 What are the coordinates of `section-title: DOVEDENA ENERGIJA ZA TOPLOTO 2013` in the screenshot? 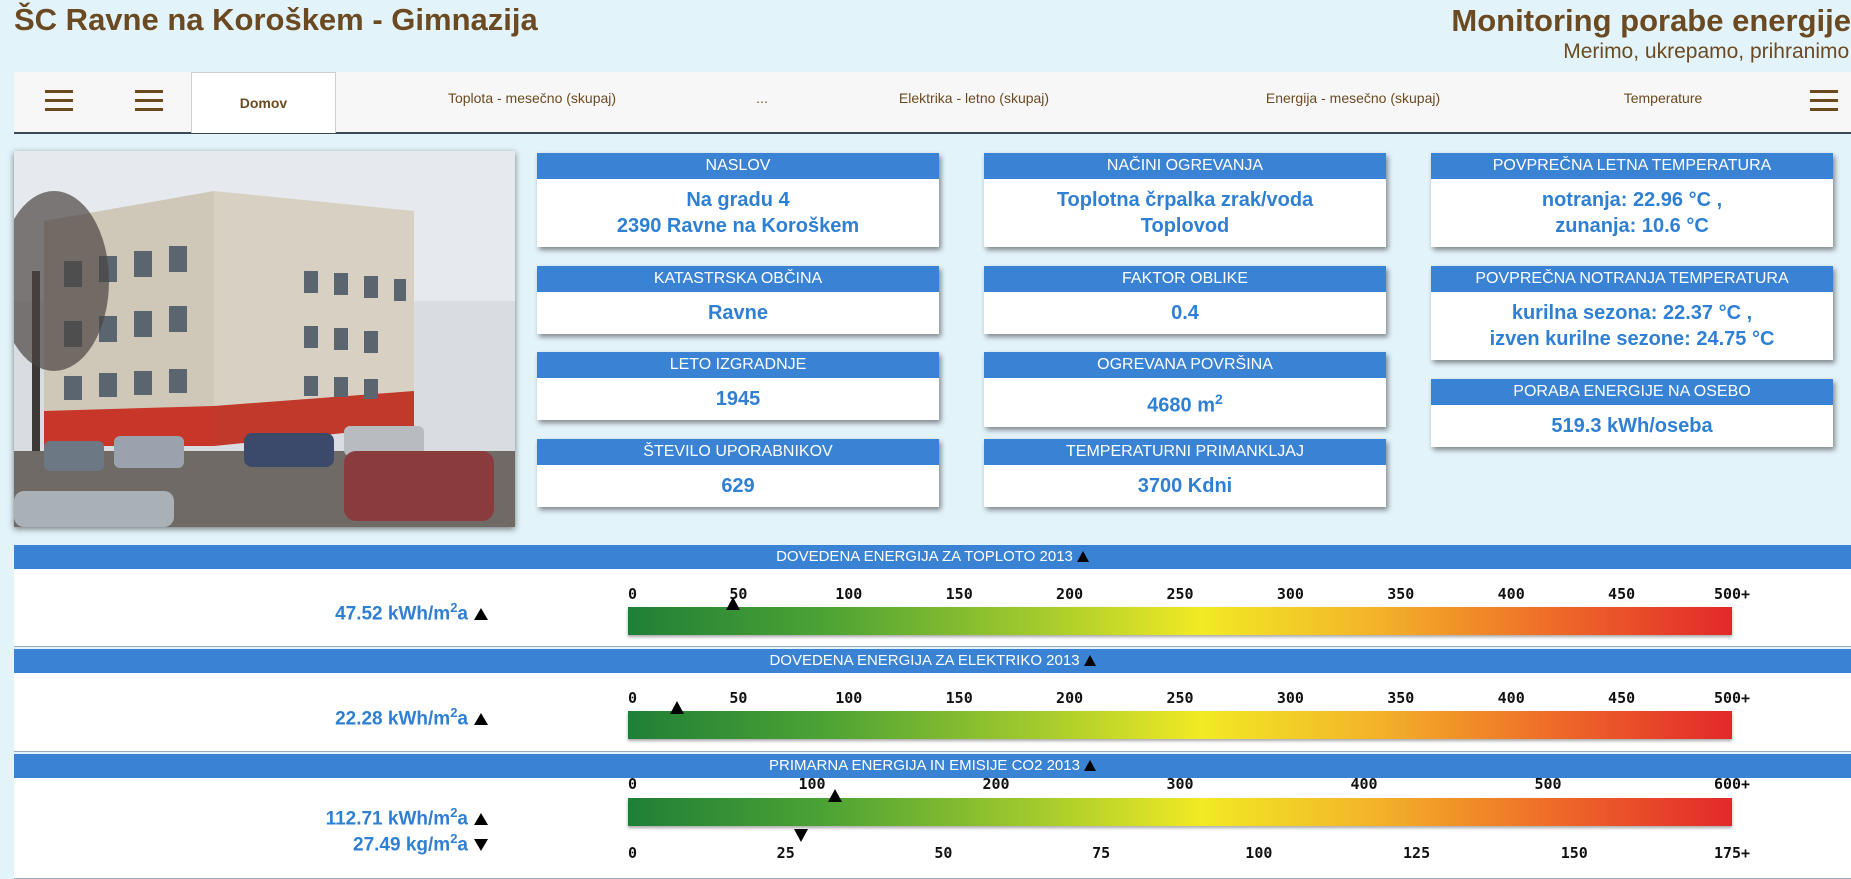 It's located at (932, 557).